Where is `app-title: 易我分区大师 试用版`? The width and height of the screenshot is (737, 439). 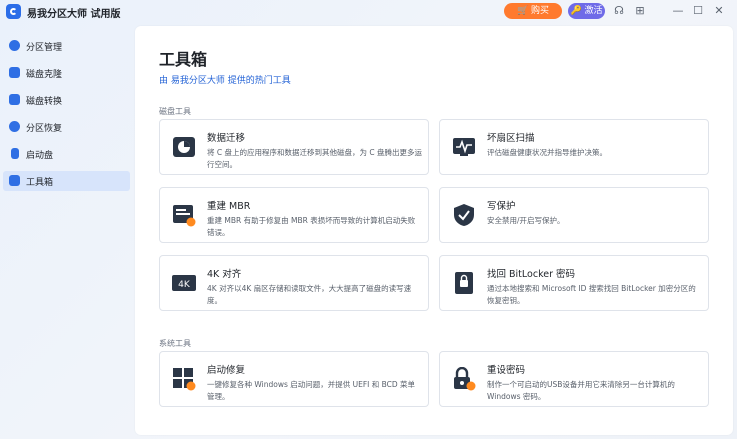 app-title: 易我分区大师 试用版 is located at coordinates (74, 14).